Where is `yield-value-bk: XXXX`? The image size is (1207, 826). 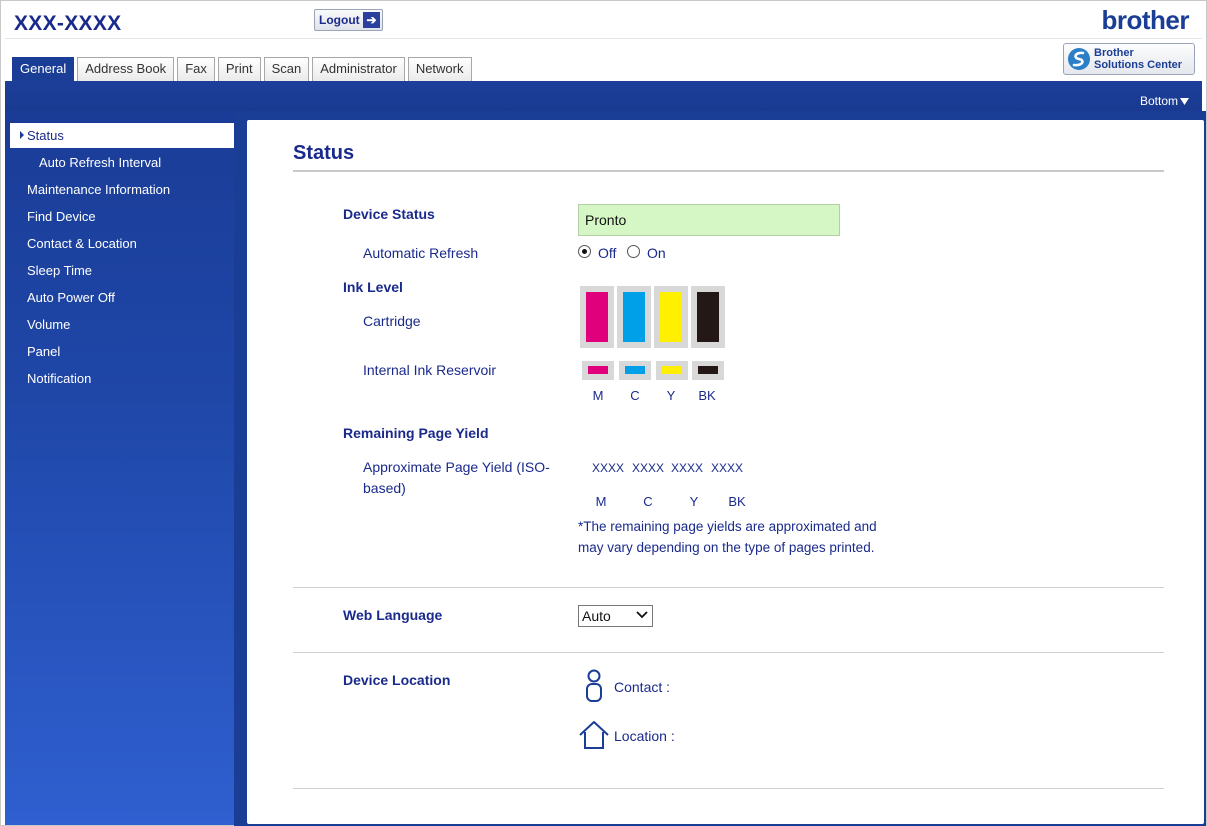
yield-value-bk: XXXX is located at coordinates (727, 468).